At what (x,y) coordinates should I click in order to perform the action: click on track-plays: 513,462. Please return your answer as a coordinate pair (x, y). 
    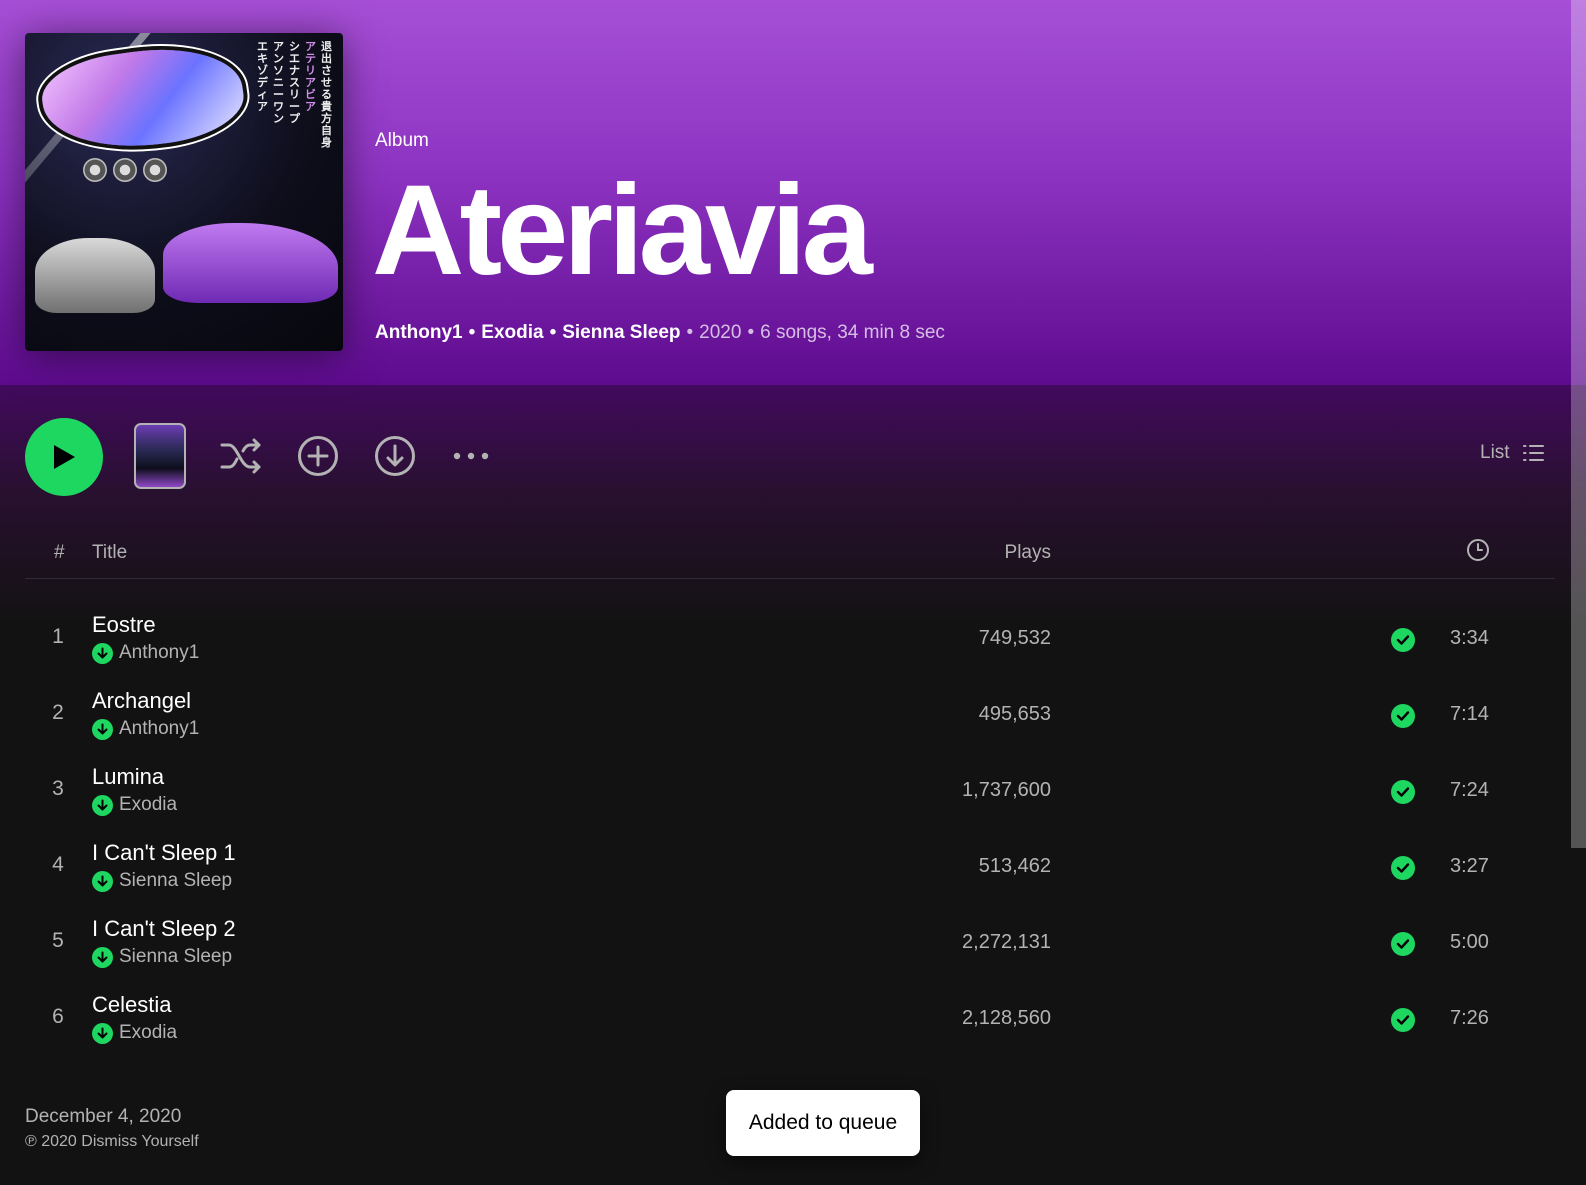
    Looking at the image, I should click on (1014, 866).